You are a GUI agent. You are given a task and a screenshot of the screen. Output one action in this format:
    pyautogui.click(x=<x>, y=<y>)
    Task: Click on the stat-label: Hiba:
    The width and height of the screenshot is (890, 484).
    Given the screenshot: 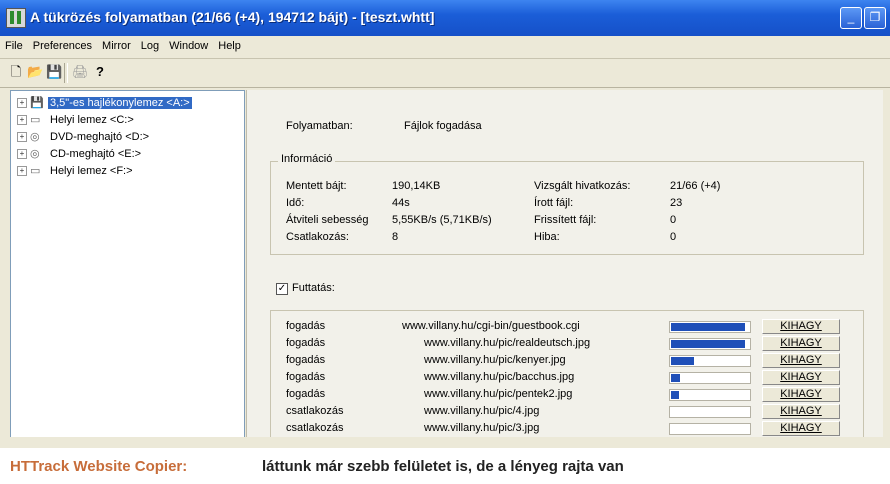 What is the action you would take?
    pyautogui.click(x=547, y=237)
    